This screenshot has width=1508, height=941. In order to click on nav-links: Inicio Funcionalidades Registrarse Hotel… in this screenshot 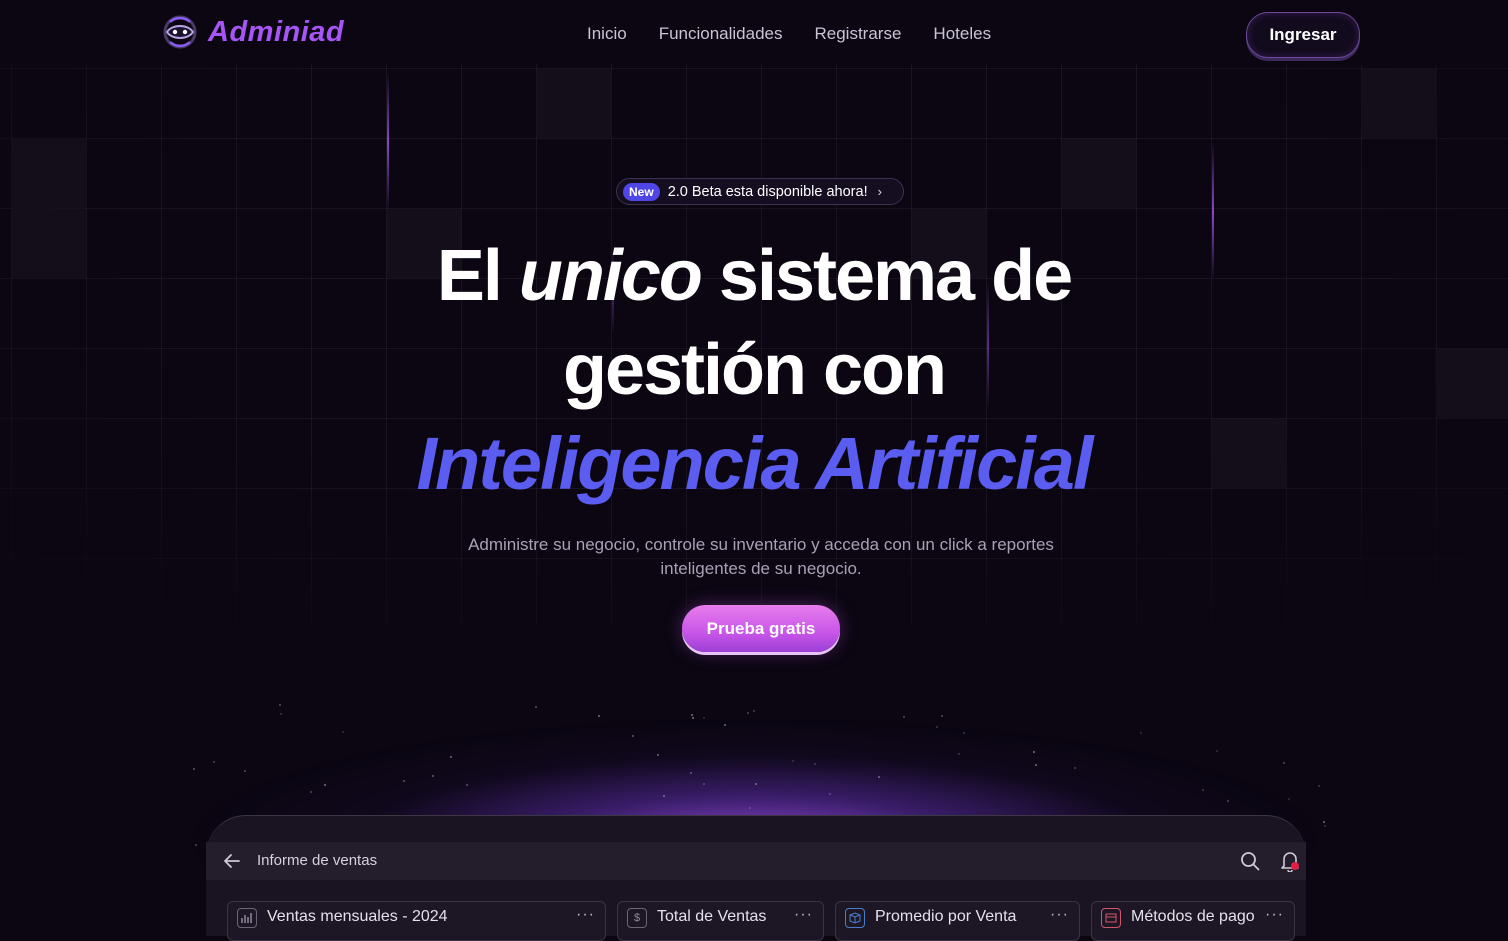, I will do `click(789, 34)`.